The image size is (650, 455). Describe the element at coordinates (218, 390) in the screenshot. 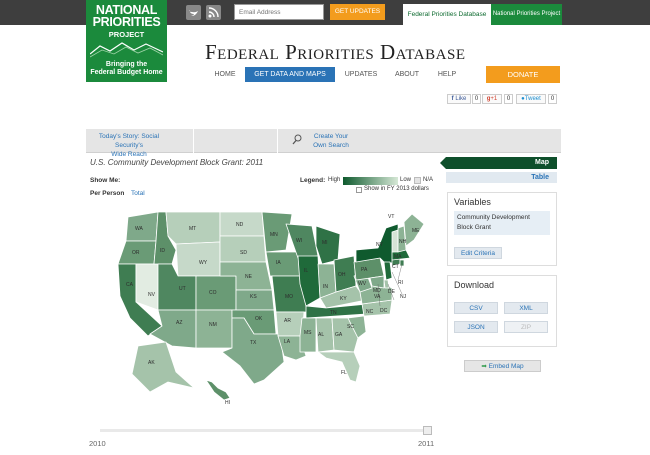

I see `state-HI` at that location.